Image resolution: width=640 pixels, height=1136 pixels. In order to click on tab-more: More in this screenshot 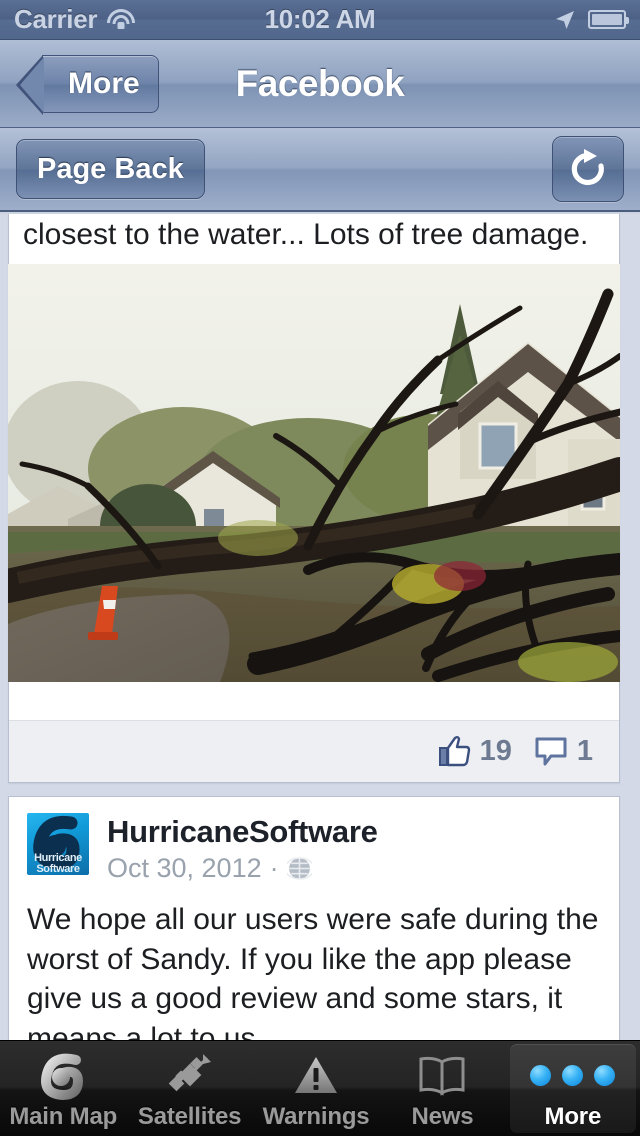, I will do `click(573, 1088)`.